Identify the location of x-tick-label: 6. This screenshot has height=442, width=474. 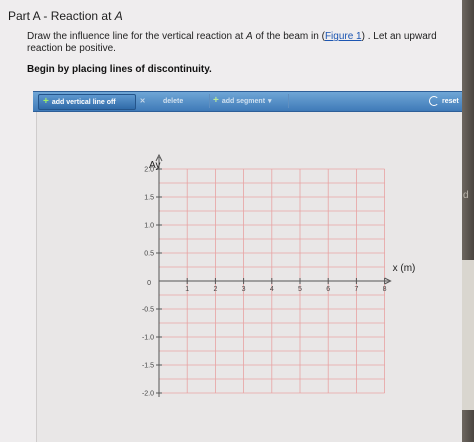
(328, 289).